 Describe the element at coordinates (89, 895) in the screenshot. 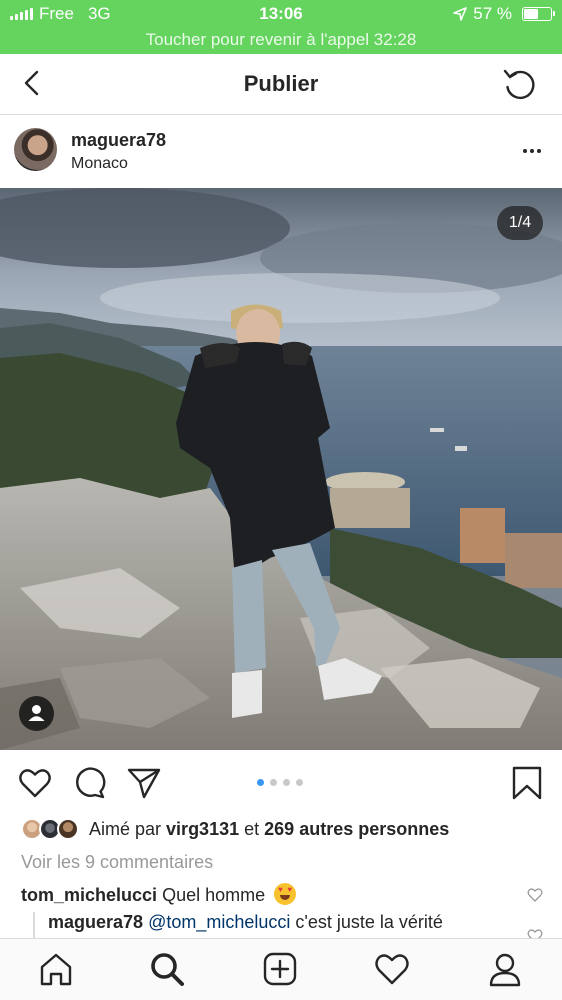

I see `comment-username: tom_michelucci` at that location.